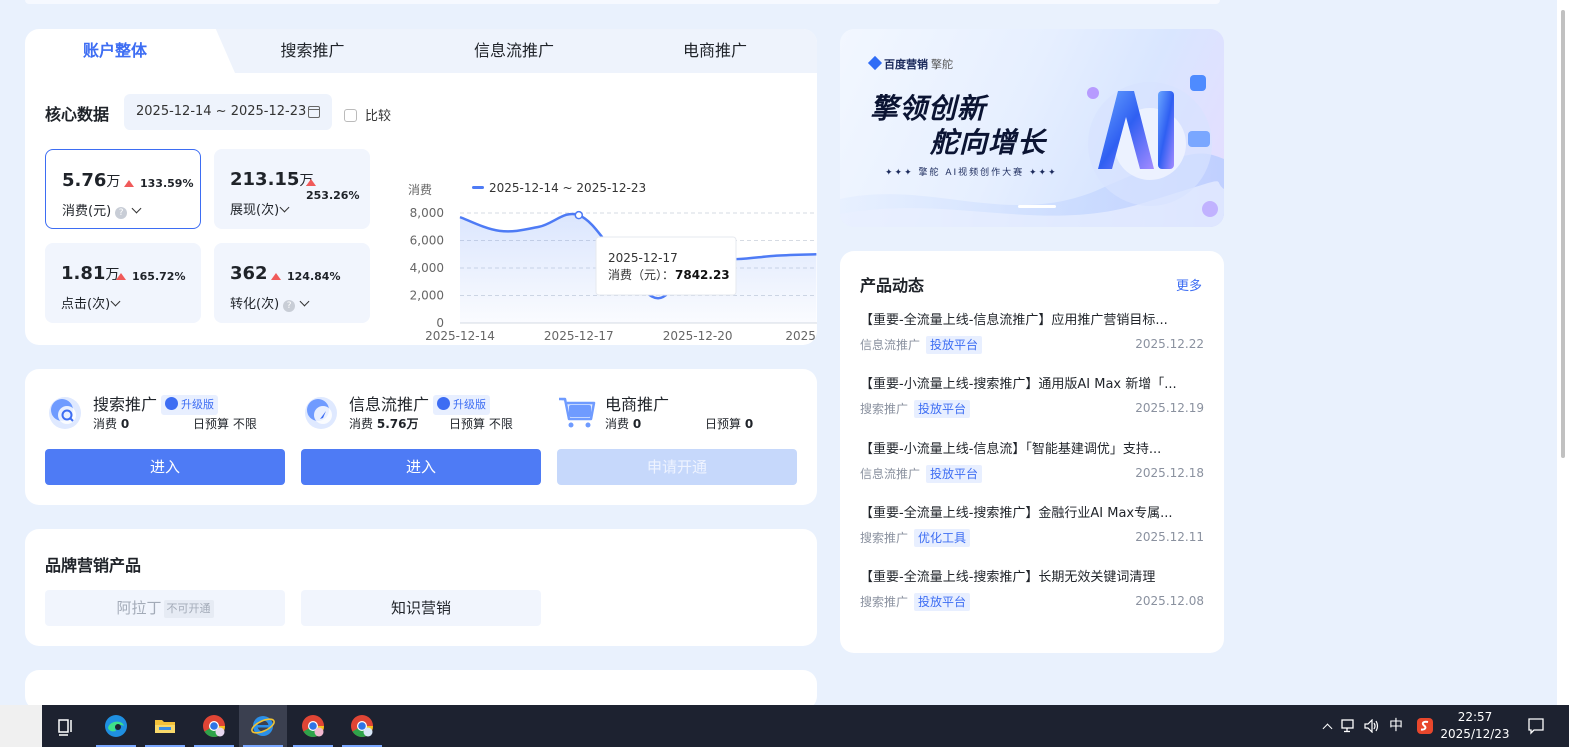 The image size is (1569, 747). Describe the element at coordinates (314, 276) in the screenshot. I see `metric-change-value: 124.84%` at that location.